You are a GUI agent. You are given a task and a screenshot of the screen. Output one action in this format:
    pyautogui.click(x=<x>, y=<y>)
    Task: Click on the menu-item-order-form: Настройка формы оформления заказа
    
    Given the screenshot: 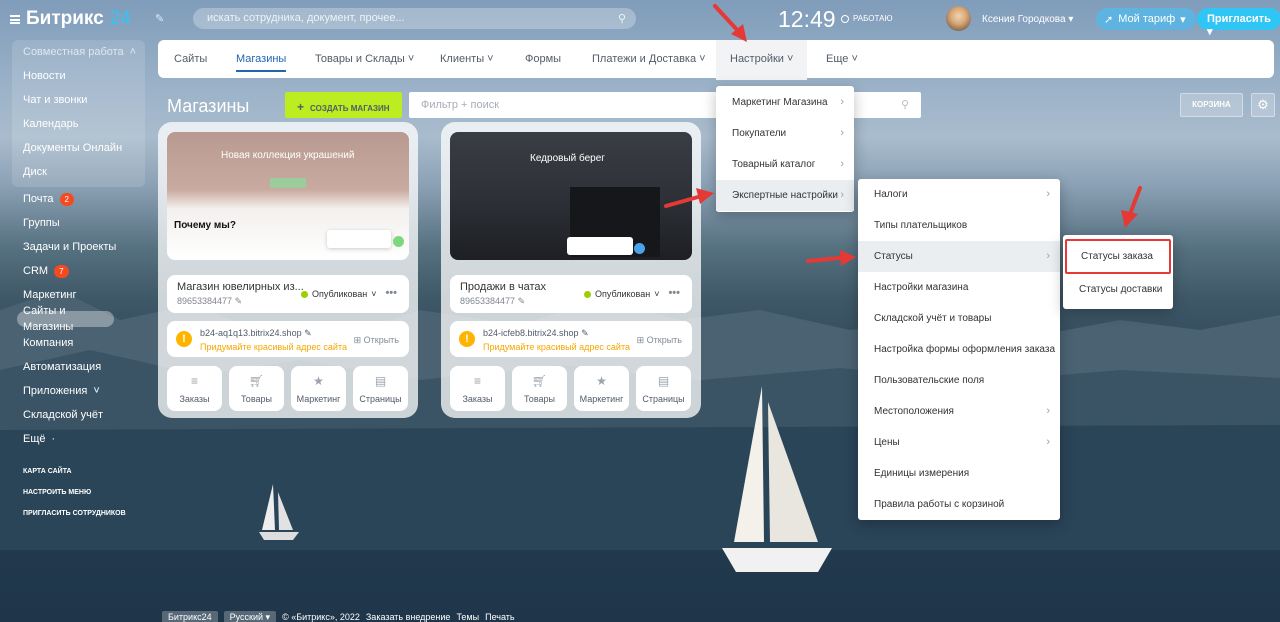 What is the action you would take?
    pyautogui.click(x=959, y=349)
    